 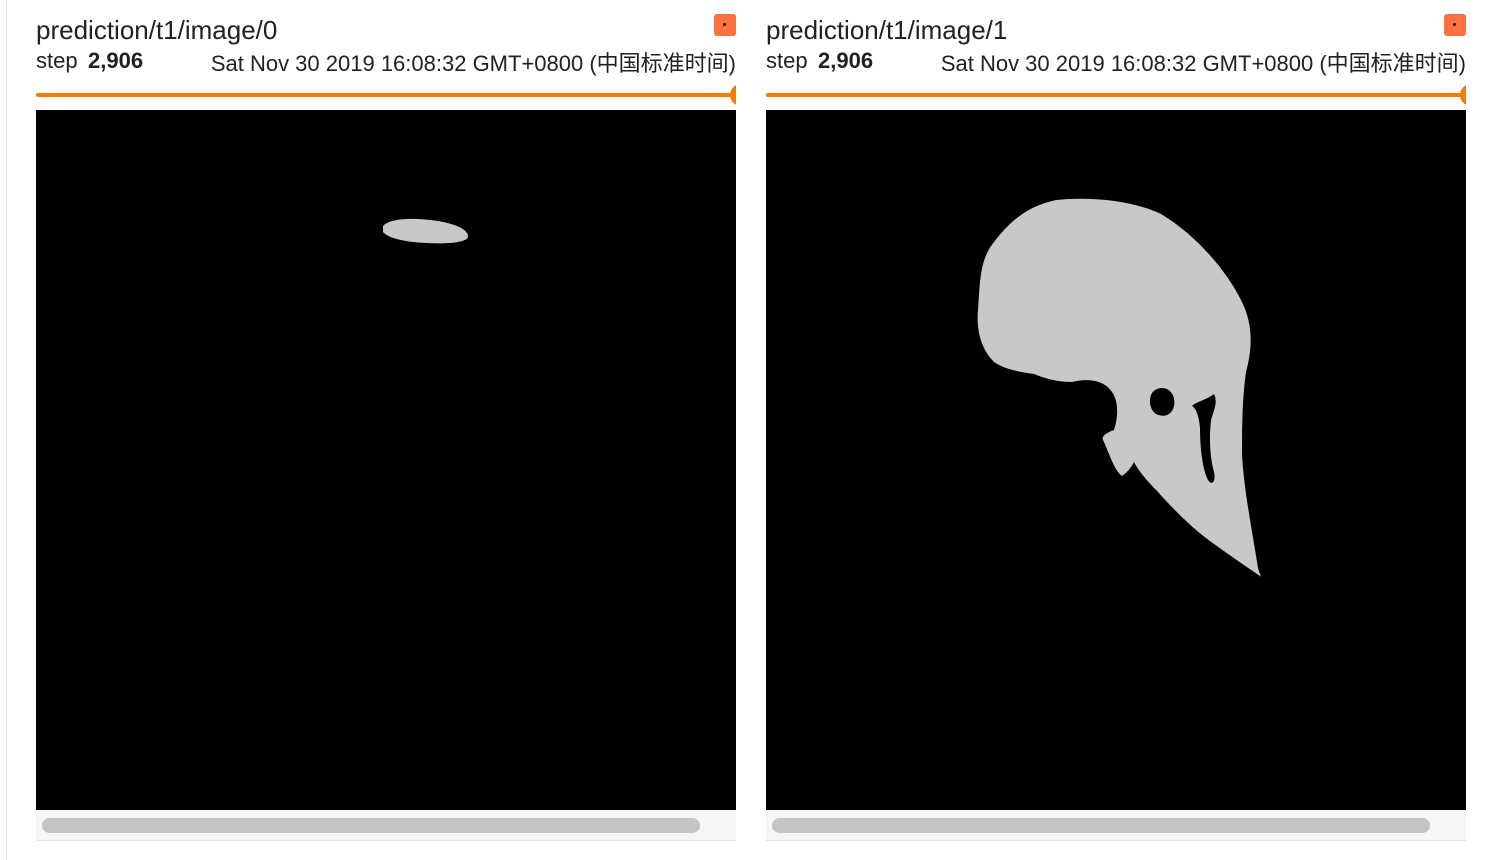 I want to click on card-title: prediction/t1/image/1, so click(x=887, y=30).